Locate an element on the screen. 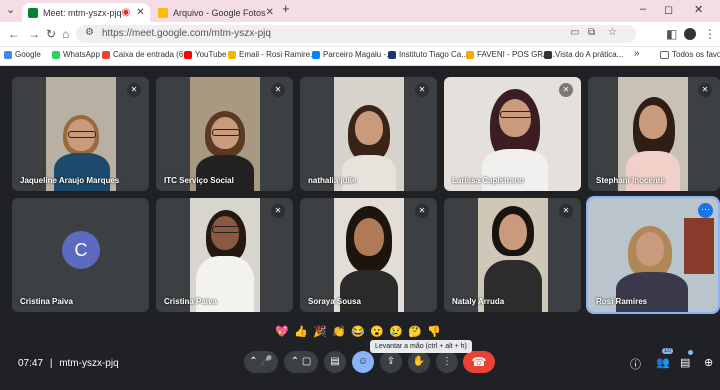  meeting-info: 07:47 | mtm-yszx-pjq is located at coordinates (68, 363).